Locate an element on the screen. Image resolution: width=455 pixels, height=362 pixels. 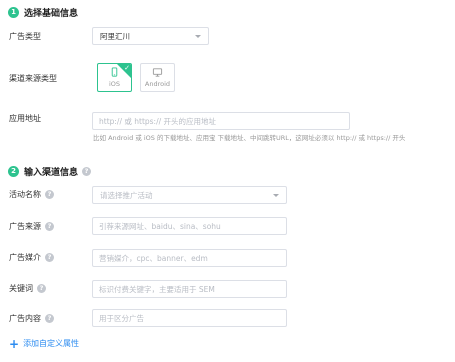
ad-content-placeholder: 用于区分广告 is located at coordinates (121, 318).